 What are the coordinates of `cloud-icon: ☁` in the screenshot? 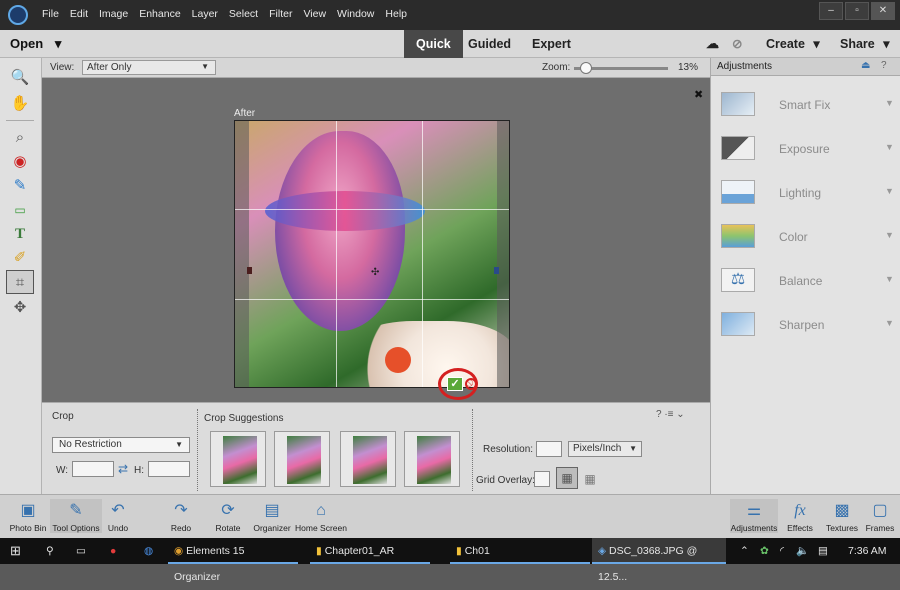 It's located at (712, 44).